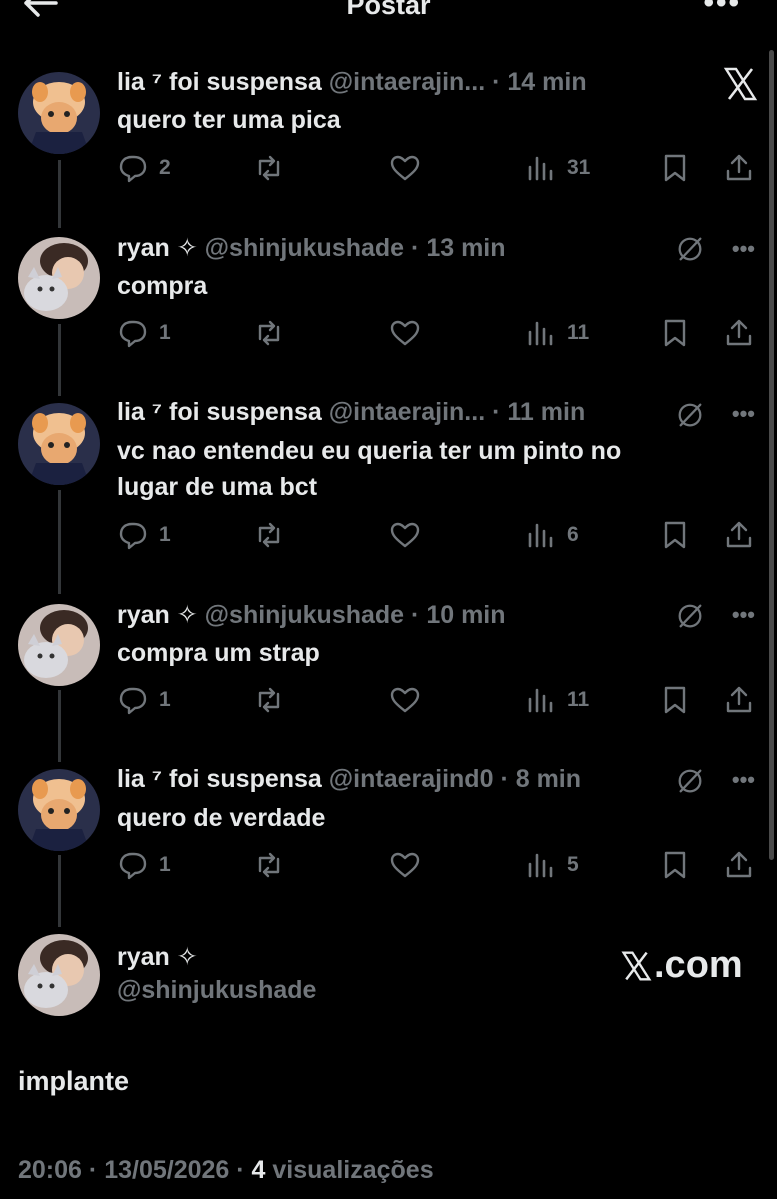 This screenshot has width=777, height=1199. I want to click on tweet-time: 13 min, so click(465, 248).